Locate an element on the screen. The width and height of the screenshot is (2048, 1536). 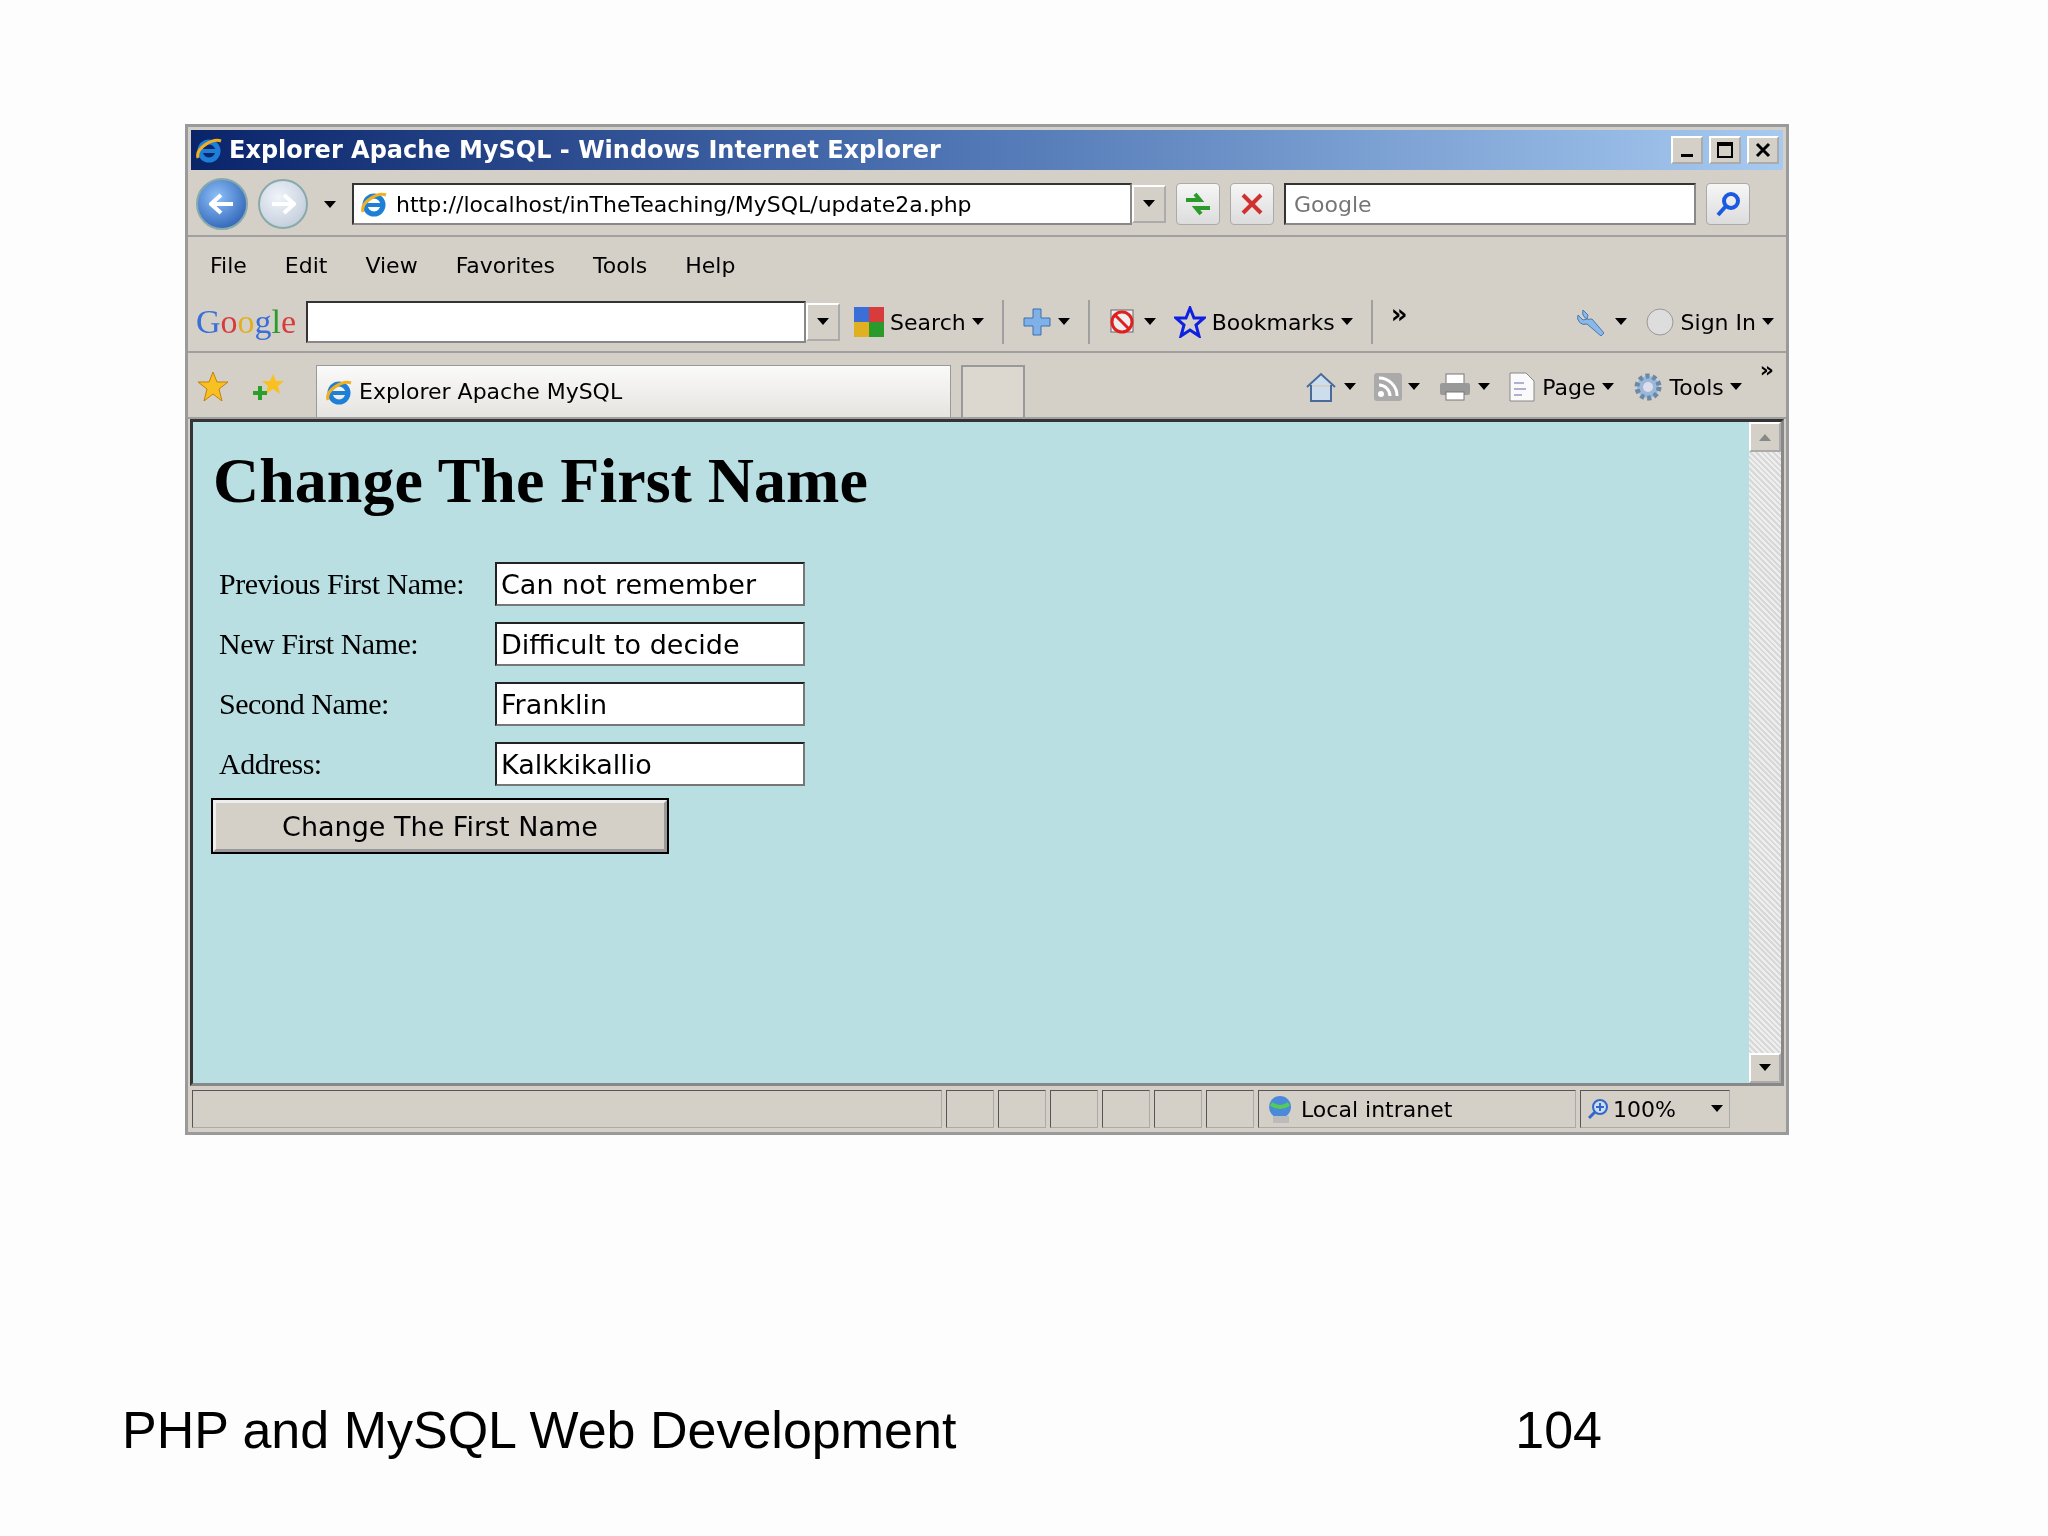
back-button is located at coordinates (222, 204).